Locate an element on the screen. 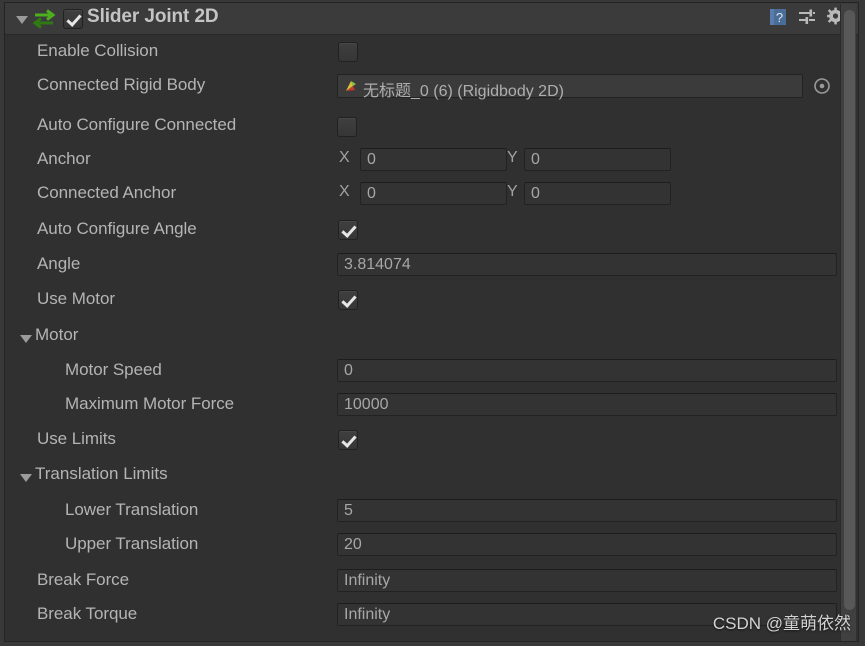  connected-rigid-body-object-field: 无标题_0 (6) (Rigidbody 2D) is located at coordinates (570, 87).